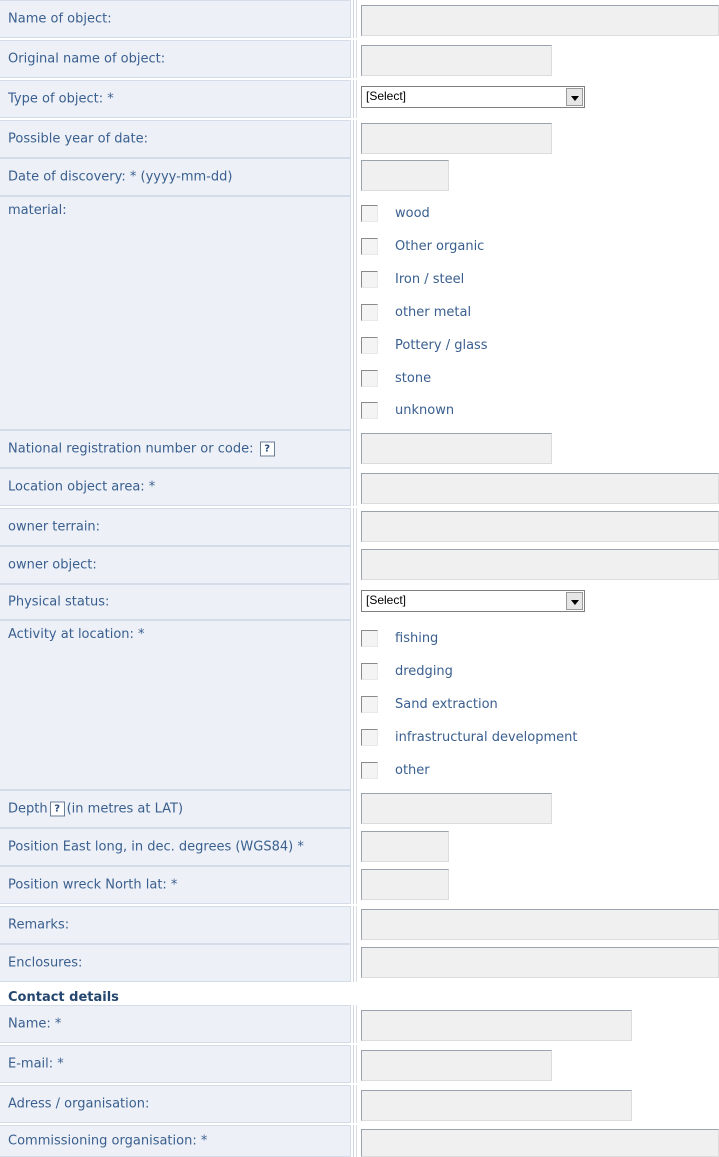 The height and width of the screenshot is (1157, 719). I want to click on row-location-area: Location object area: *, so click(359, 487).